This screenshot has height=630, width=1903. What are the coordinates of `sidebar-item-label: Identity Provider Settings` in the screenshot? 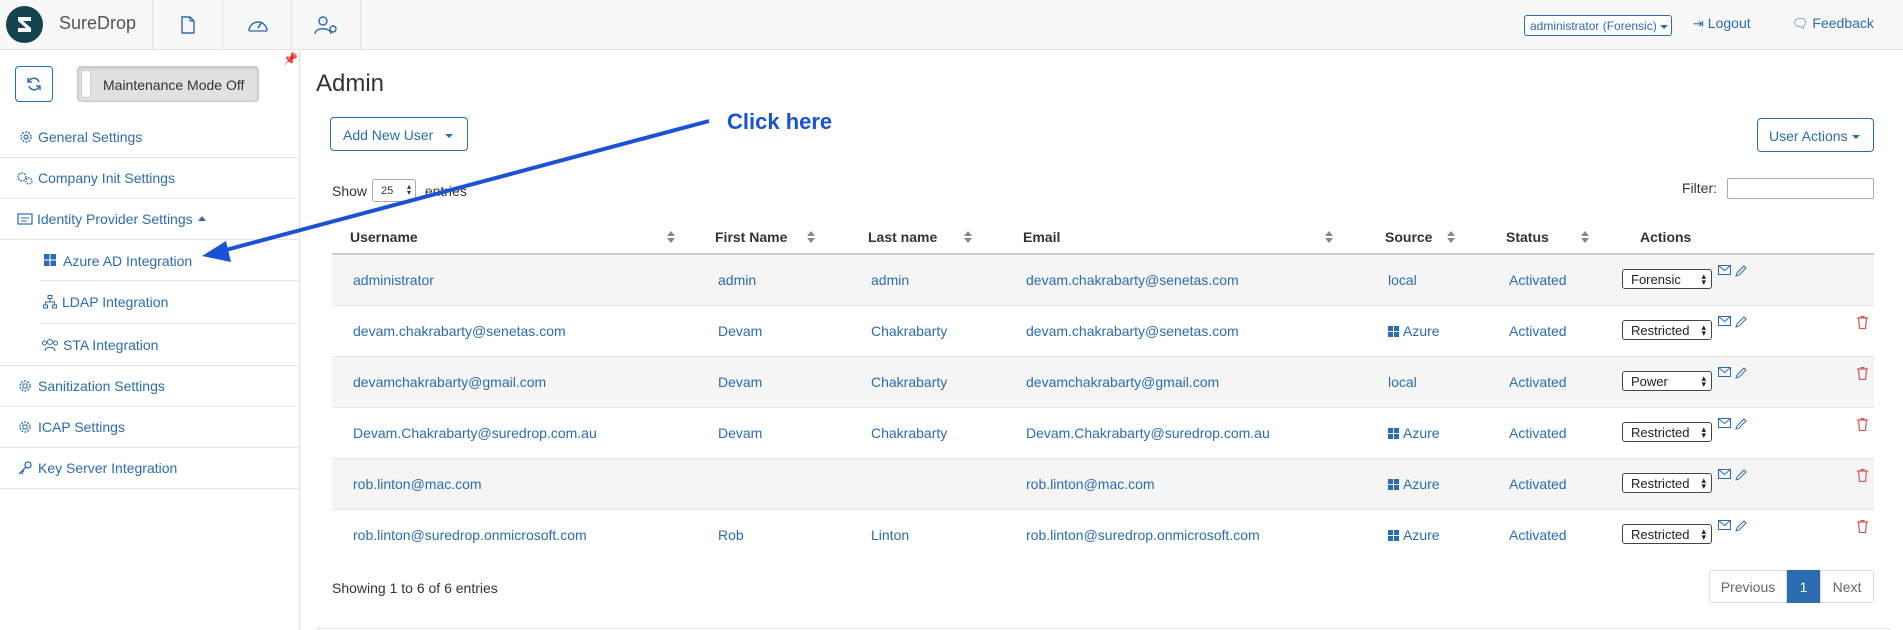 It's located at (115, 219).